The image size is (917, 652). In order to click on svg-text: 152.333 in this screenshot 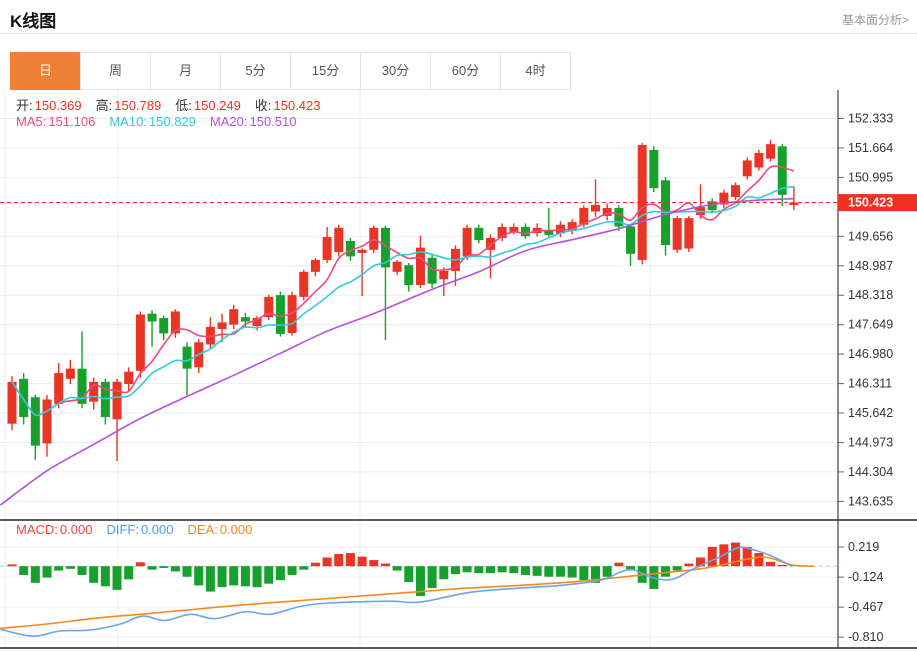, I will do `click(870, 119)`.